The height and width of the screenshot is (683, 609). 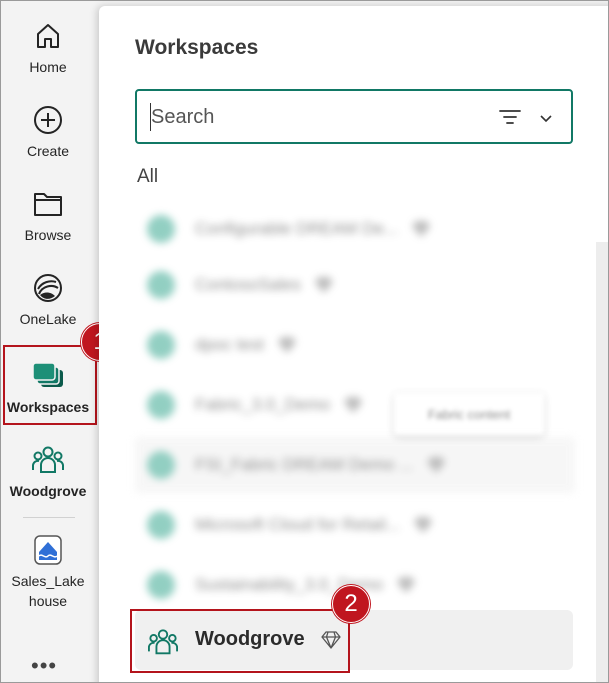 I want to click on chevron-down-icon, so click(x=546, y=120).